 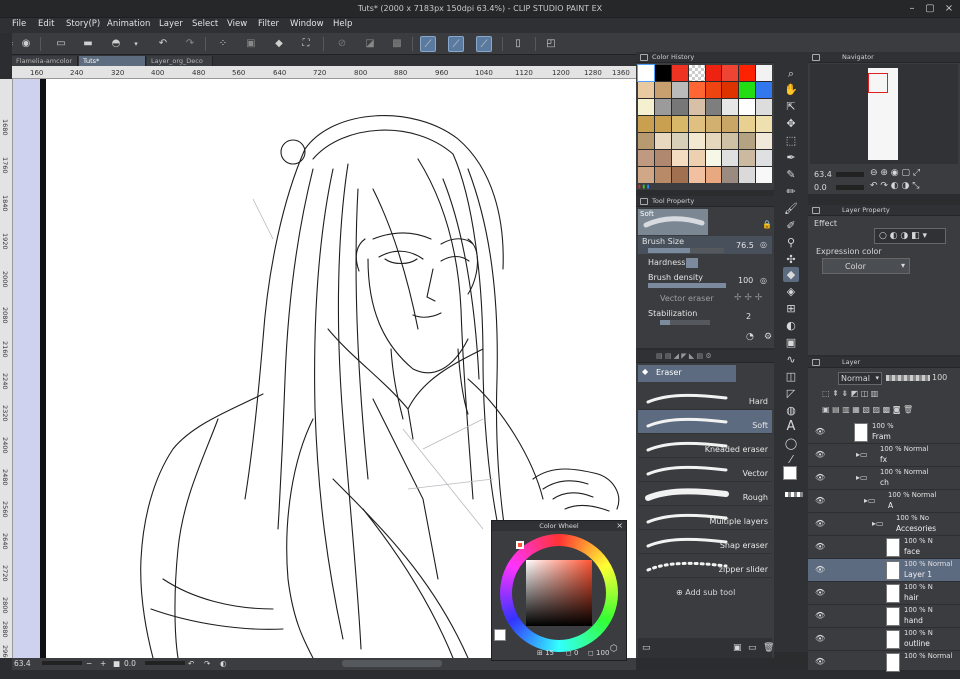 I want to click on main-color-swatch, so click(x=790, y=473).